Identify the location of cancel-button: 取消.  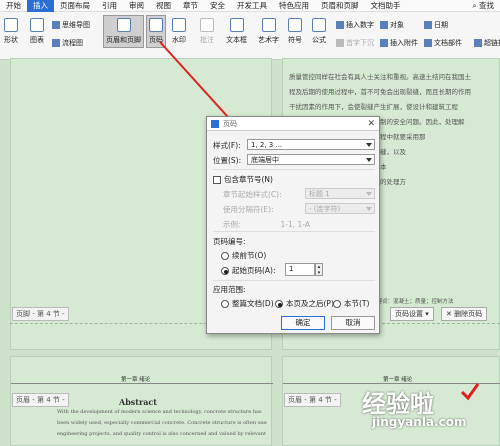
(353, 323).